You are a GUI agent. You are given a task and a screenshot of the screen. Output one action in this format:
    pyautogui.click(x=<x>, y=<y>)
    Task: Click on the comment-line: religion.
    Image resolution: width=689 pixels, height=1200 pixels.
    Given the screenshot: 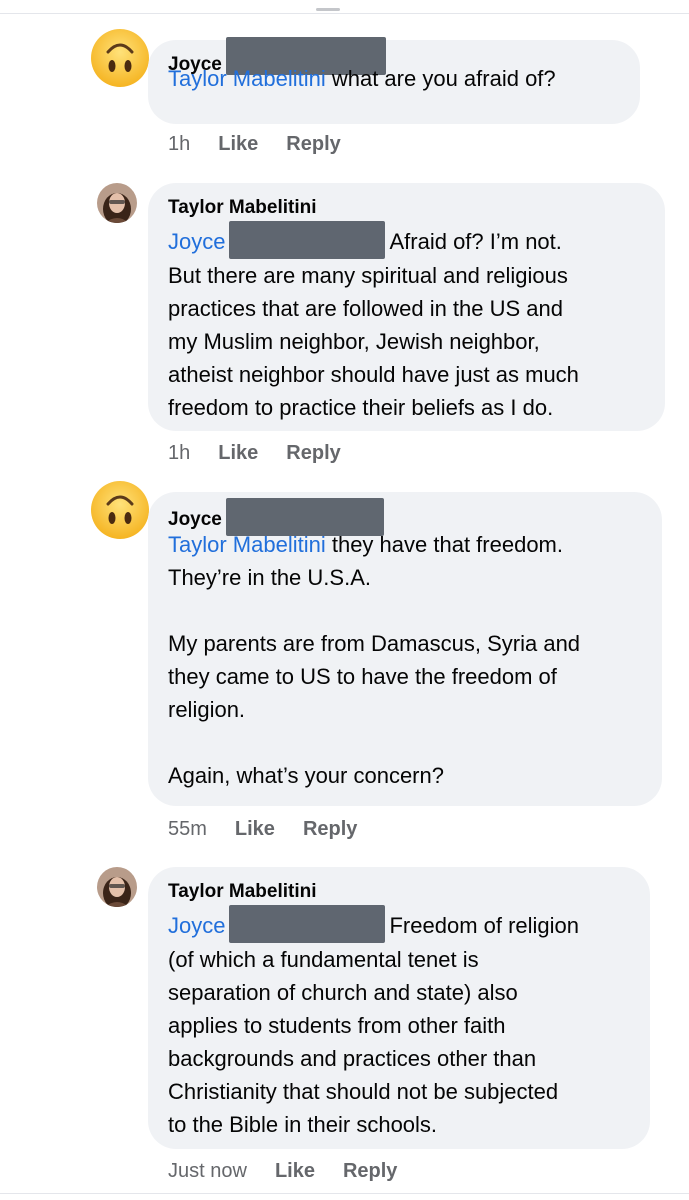 What is the action you would take?
    pyautogui.click(x=207, y=709)
    